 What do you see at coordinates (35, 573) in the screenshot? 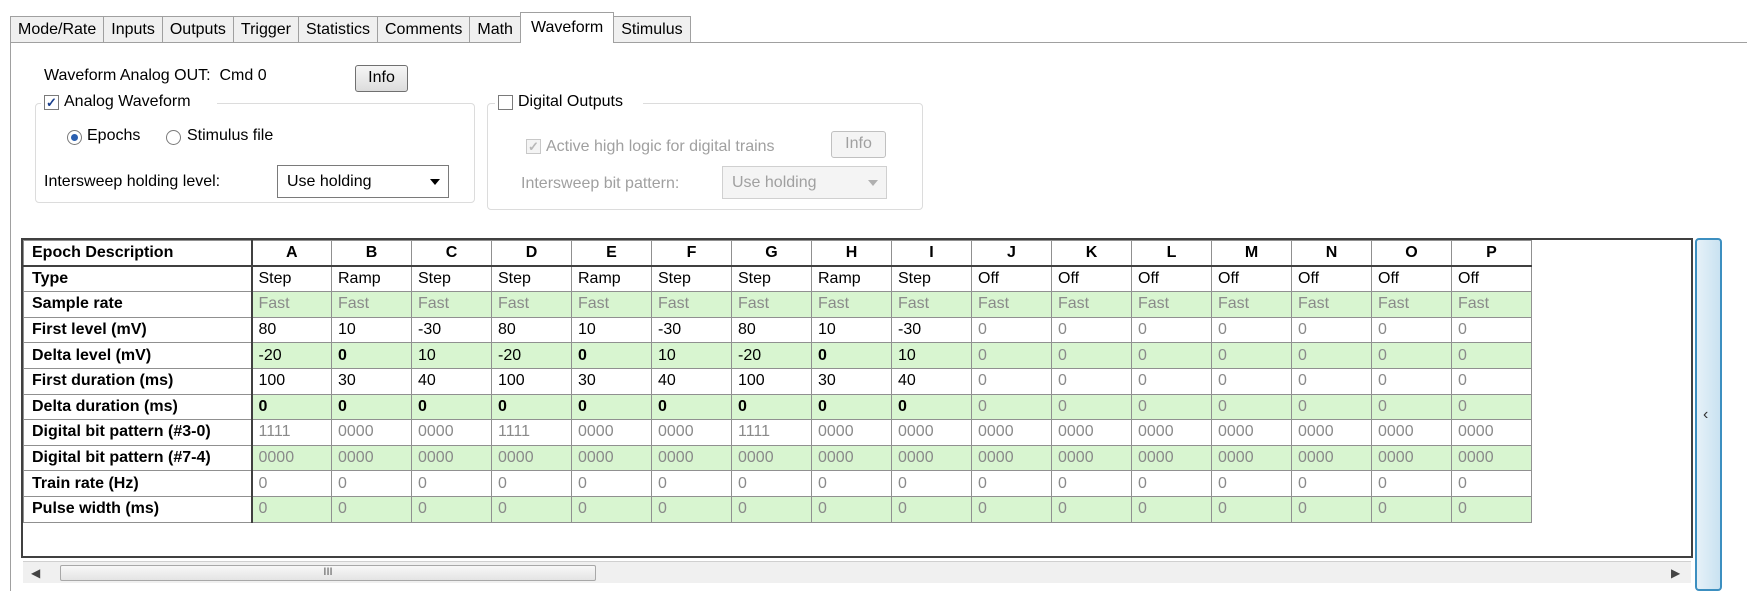
I see `scroll-left-icon: ◀` at bounding box center [35, 573].